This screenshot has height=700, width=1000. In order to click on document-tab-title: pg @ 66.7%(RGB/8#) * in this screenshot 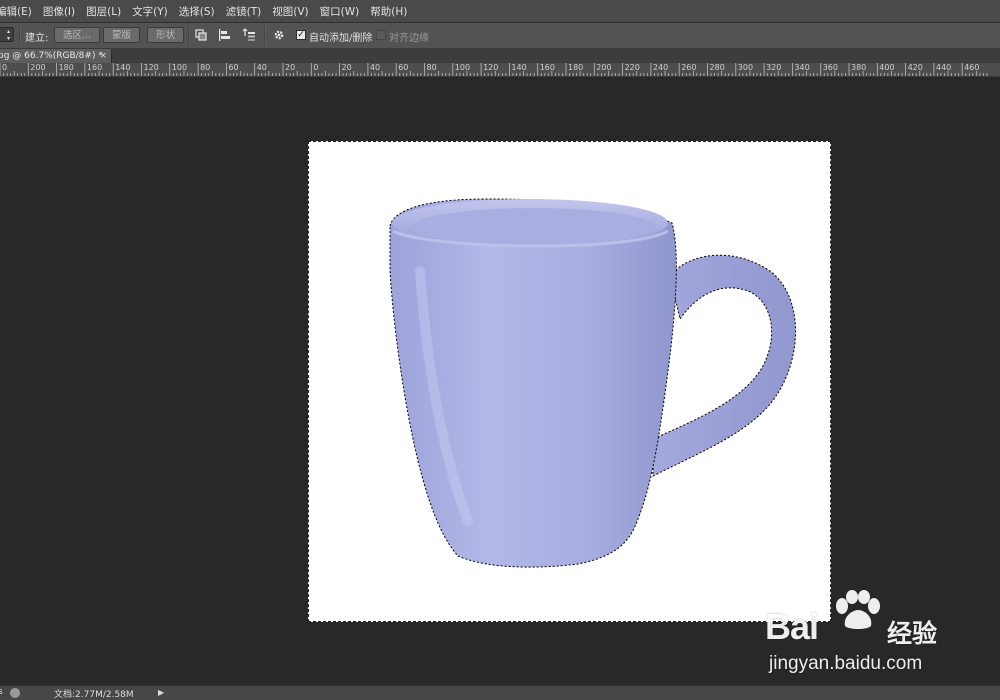, I will do `click(51, 56)`.